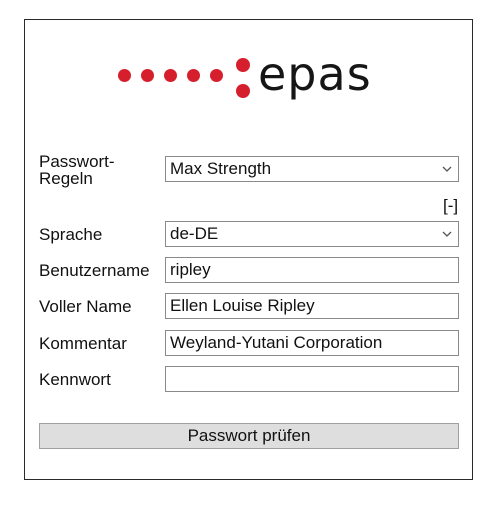 The width and height of the screenshot is (491, 507). What do you see at coordinates (77, 170) in the screenshot?
I see `password-rules-label: Passwort-Regeln` at bounding box center [77, 170].